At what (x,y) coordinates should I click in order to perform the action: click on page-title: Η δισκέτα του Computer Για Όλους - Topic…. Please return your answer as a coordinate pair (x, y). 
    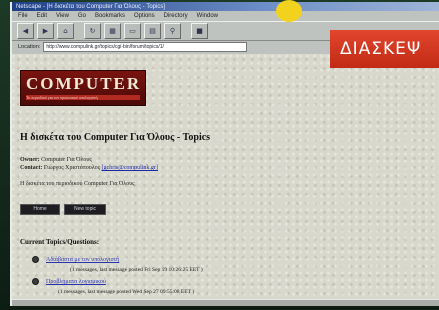
    Looking at the image, I should click on (115, 137).